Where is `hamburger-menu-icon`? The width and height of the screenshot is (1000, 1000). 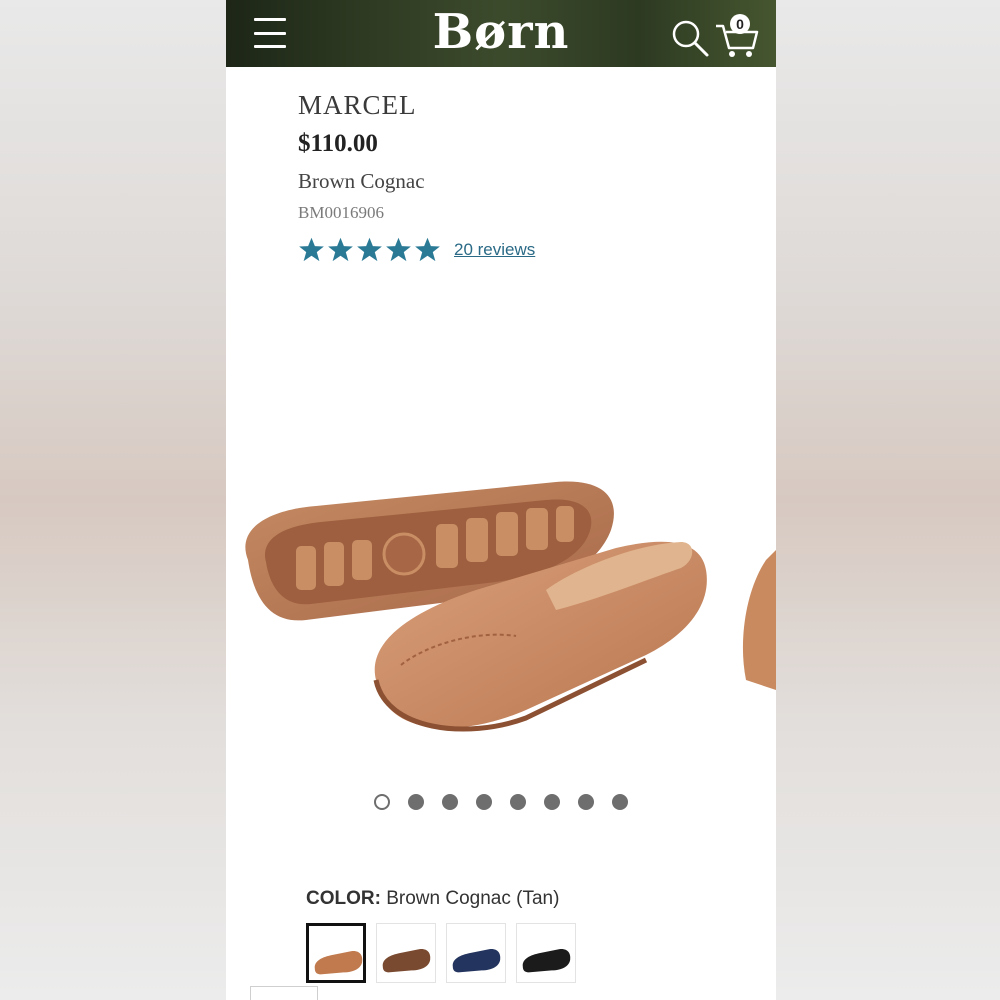
hamburger-menu-icon is located at coordinates (270, 33).